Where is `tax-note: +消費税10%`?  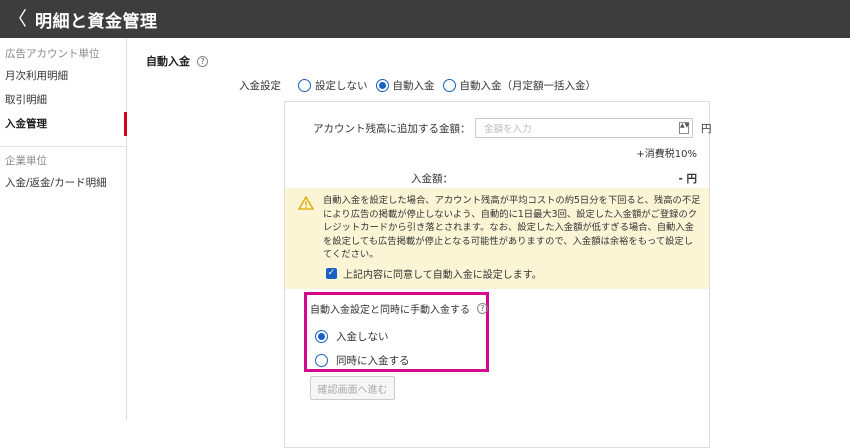
tax-note: +消費税10% is located at coordinates (666, 152).